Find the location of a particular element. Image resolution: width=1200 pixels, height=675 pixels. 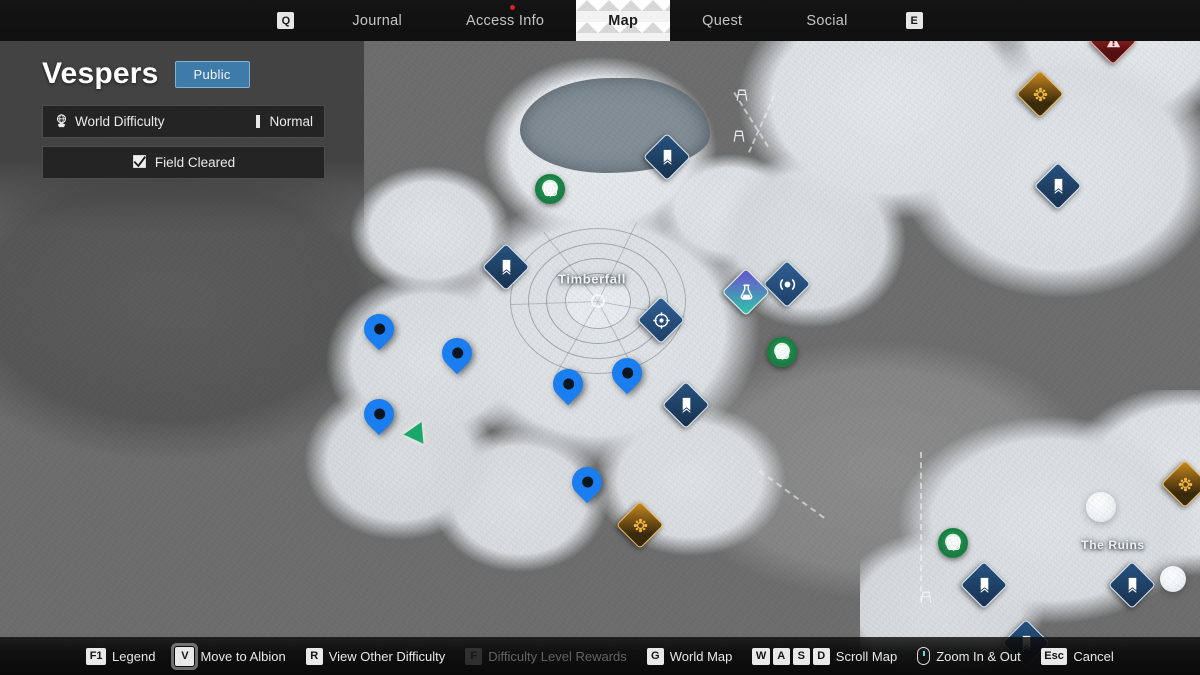

key-s: S is located at coordinates (801, 656).